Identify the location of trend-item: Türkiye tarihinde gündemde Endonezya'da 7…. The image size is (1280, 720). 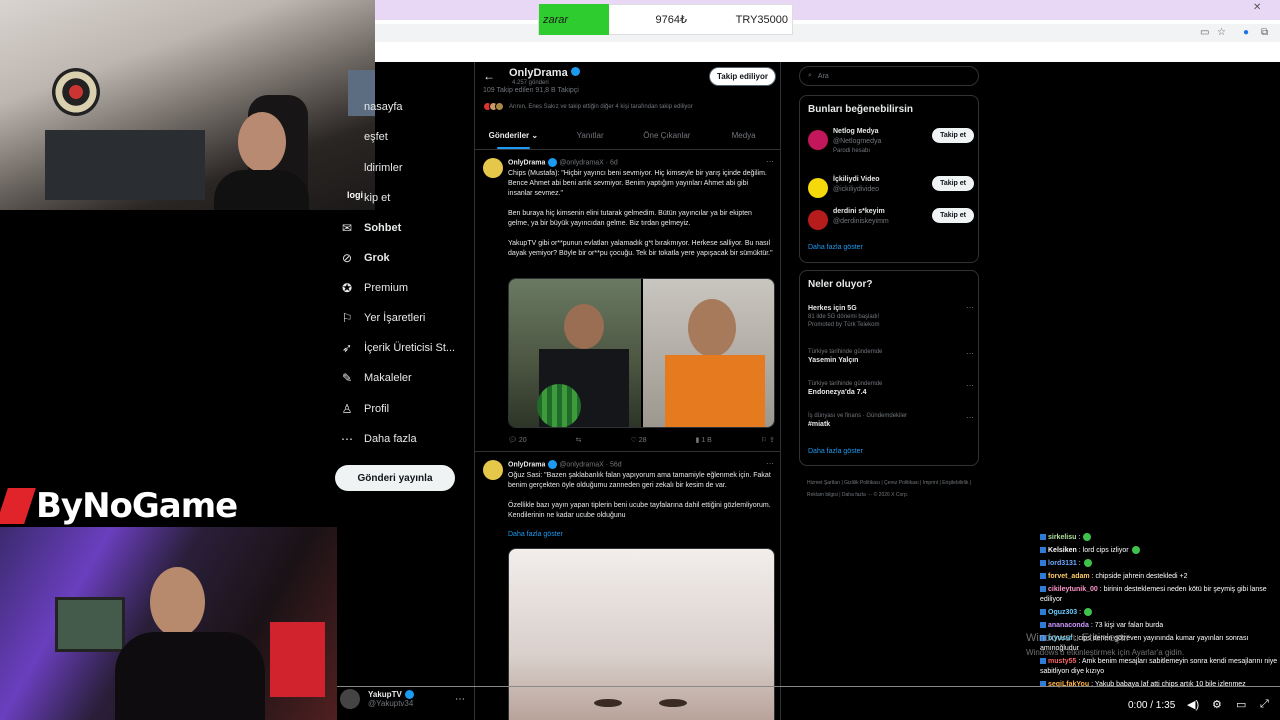
(891, 389).